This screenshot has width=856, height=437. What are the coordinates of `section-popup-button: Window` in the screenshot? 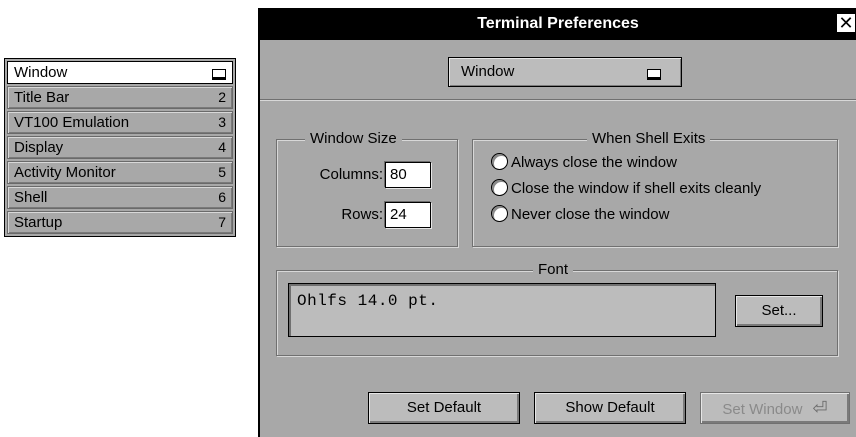 It's located at (565, 72).